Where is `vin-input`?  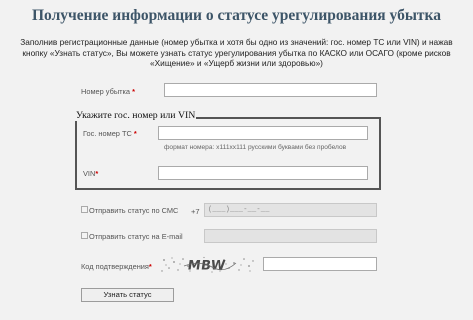 vin-input is located at coordinates (263, 173).